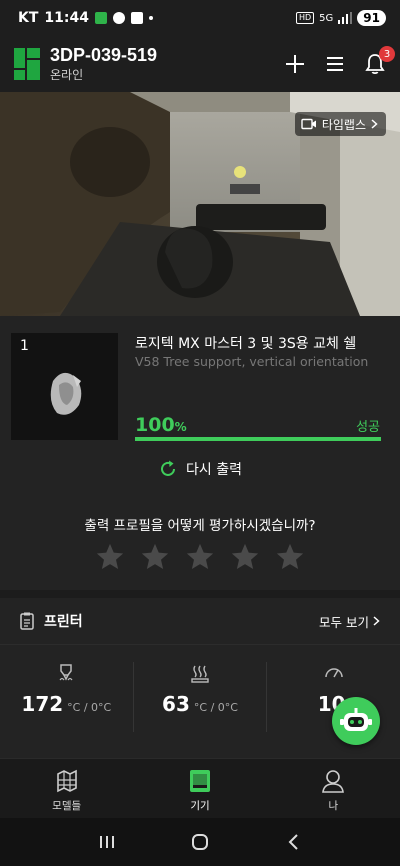 The height and width of the screenshot is (866, 400). I want to click on rating-stars, so click(200, 557).